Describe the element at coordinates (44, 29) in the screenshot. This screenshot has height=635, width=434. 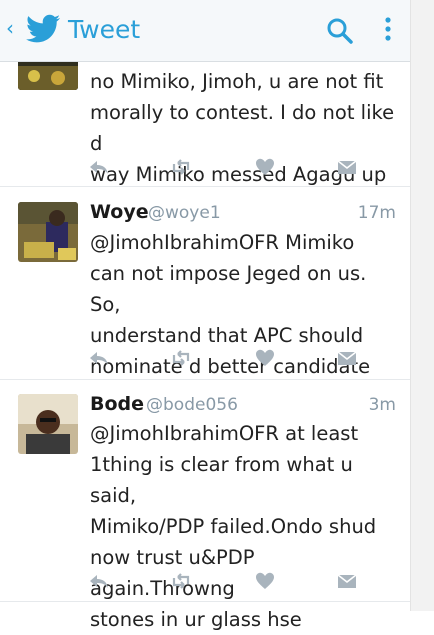
I see `twitter-bird-icon` at that location.